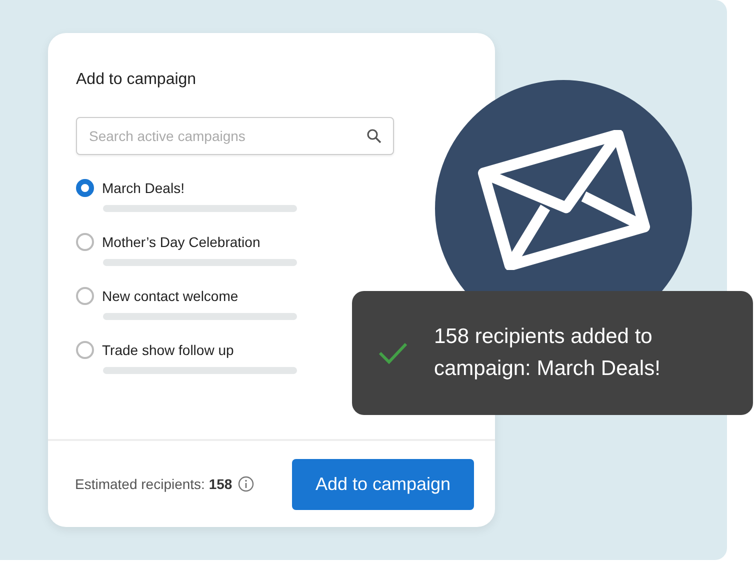 This screenshot has width=754, height=563. Describe the element at coordinates (143, 188) in the screenshot. I see `campaign-label: March Deals!` at that location.